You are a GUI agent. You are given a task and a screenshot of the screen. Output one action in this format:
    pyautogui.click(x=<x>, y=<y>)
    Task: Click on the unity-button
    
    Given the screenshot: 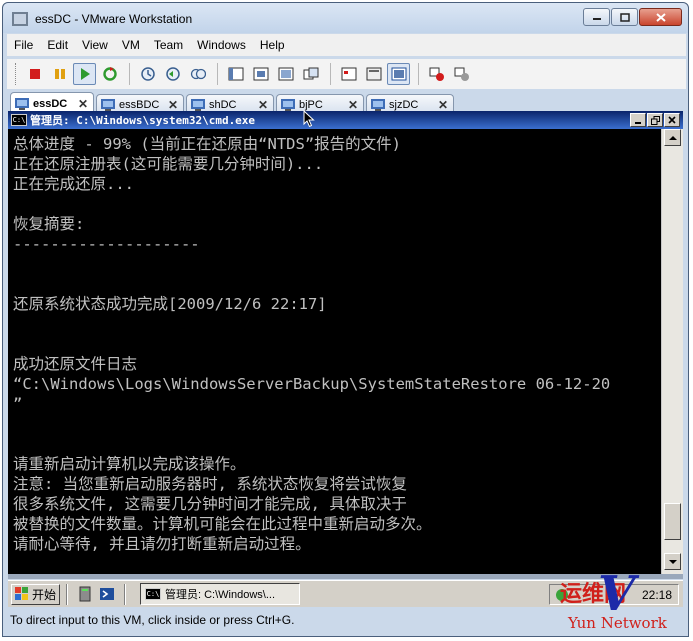 What is the action you would take?
    pyautogui.click(x=310, y=74)
    